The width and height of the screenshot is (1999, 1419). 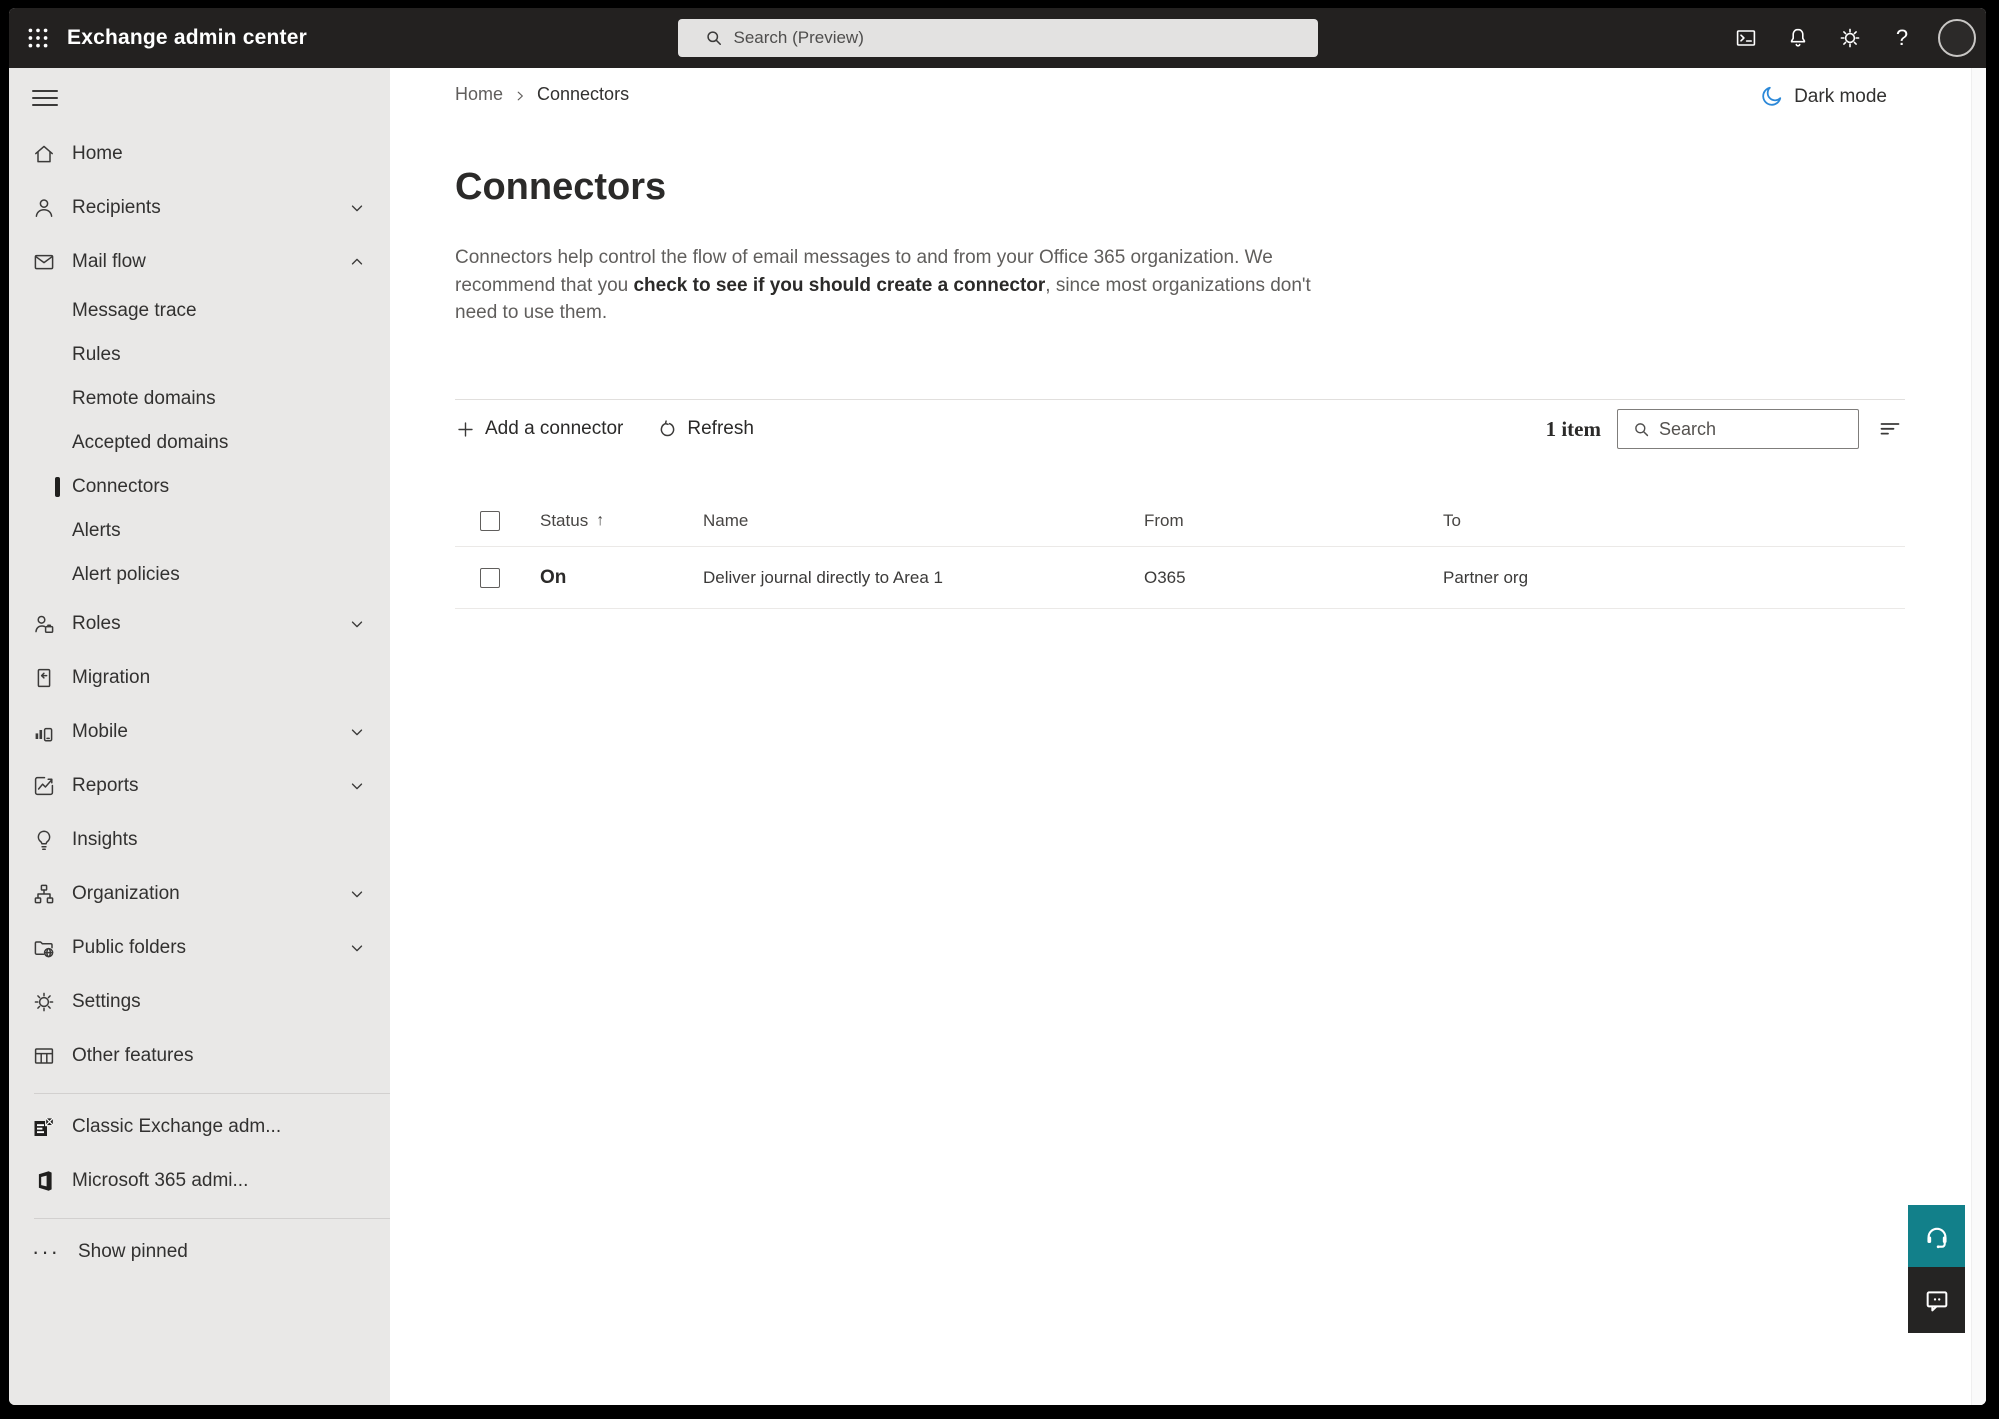 What do you see at coordinates (199, 678) in the screenshot?
I see `sidebar-item-migration: Migration` at bounding box center [199, 678].